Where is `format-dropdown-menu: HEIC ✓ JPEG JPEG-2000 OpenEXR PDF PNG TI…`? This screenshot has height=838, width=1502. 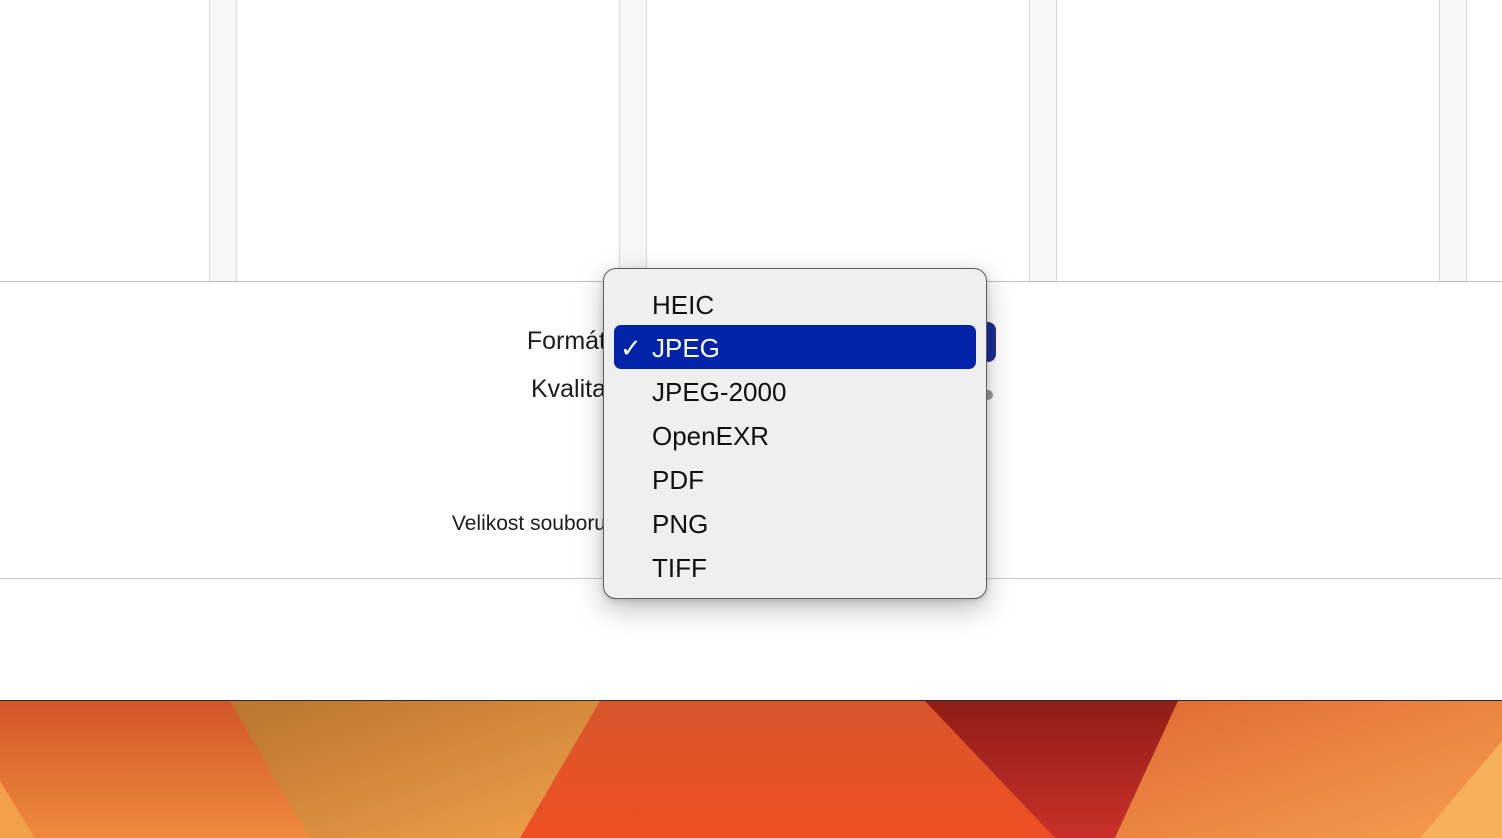 format-dropdown-menu: HEIC ✓ JPEG JPEG-2000 OpenEXR PDF PNG TI… is located at coordinates (795, 433).